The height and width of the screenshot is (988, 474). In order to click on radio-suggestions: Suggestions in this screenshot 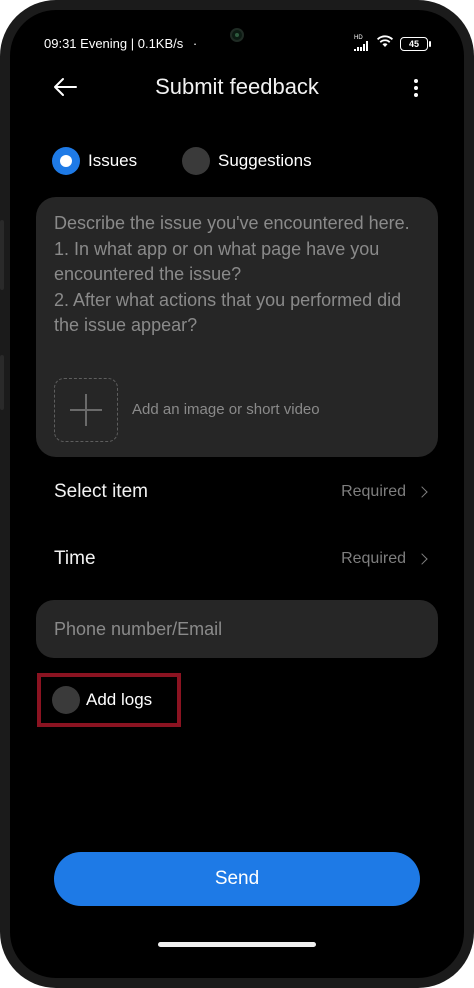, I will do `click(247, 161)`.